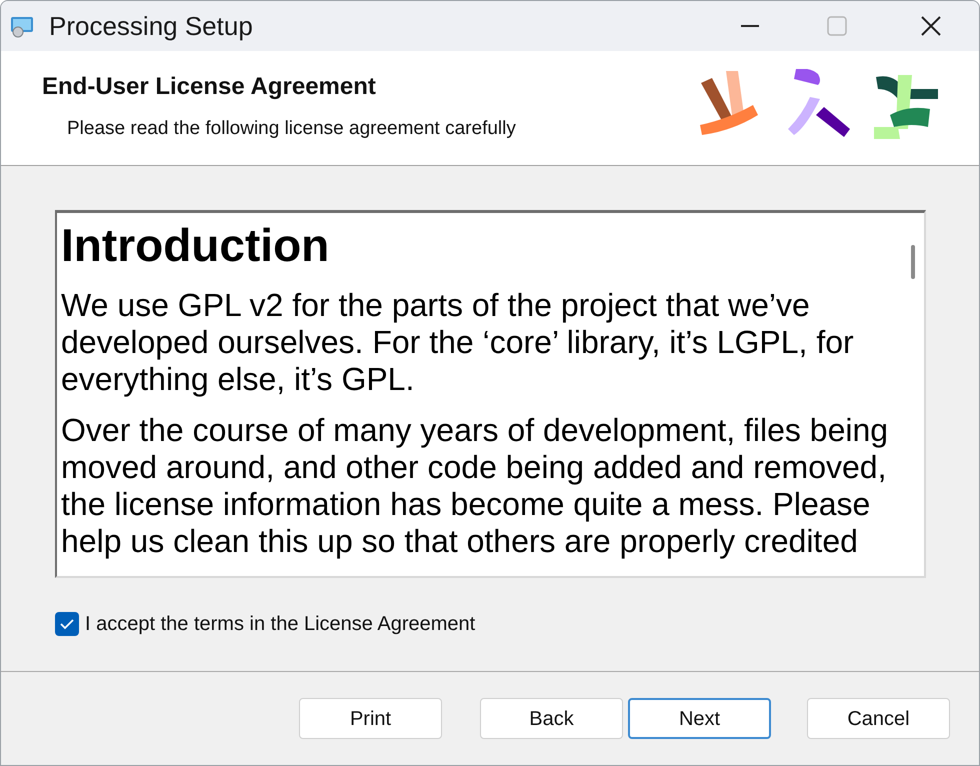 The height and width of the screenshot is (766, 980). What do you see at coordinates (458, 342) in the screenshot?
I see `license-paragraph: We use GPL v2 for the parts of the project that we’ve developed ourselves. For the ‘core’ library, it’s LGPL, for everything else, it’s GPL.` at bounding box center [458, 342].